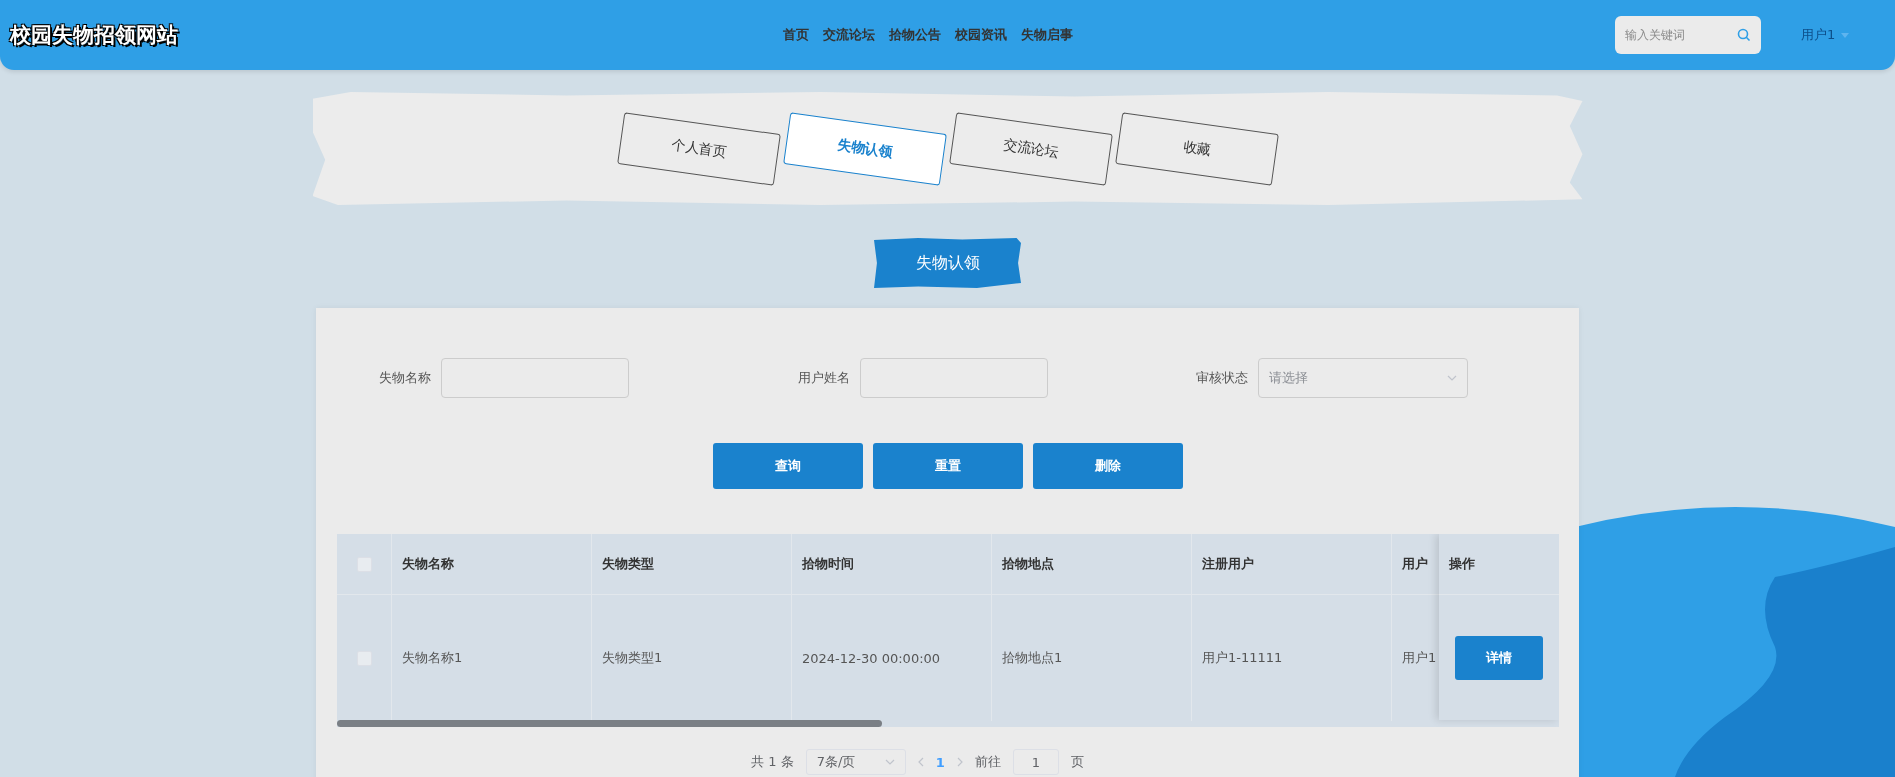 The image size is (1895, 777). Describe the element at coordinates (1289, 378) in the screenshot. I see `select-placeholder: 请选择` at that location.